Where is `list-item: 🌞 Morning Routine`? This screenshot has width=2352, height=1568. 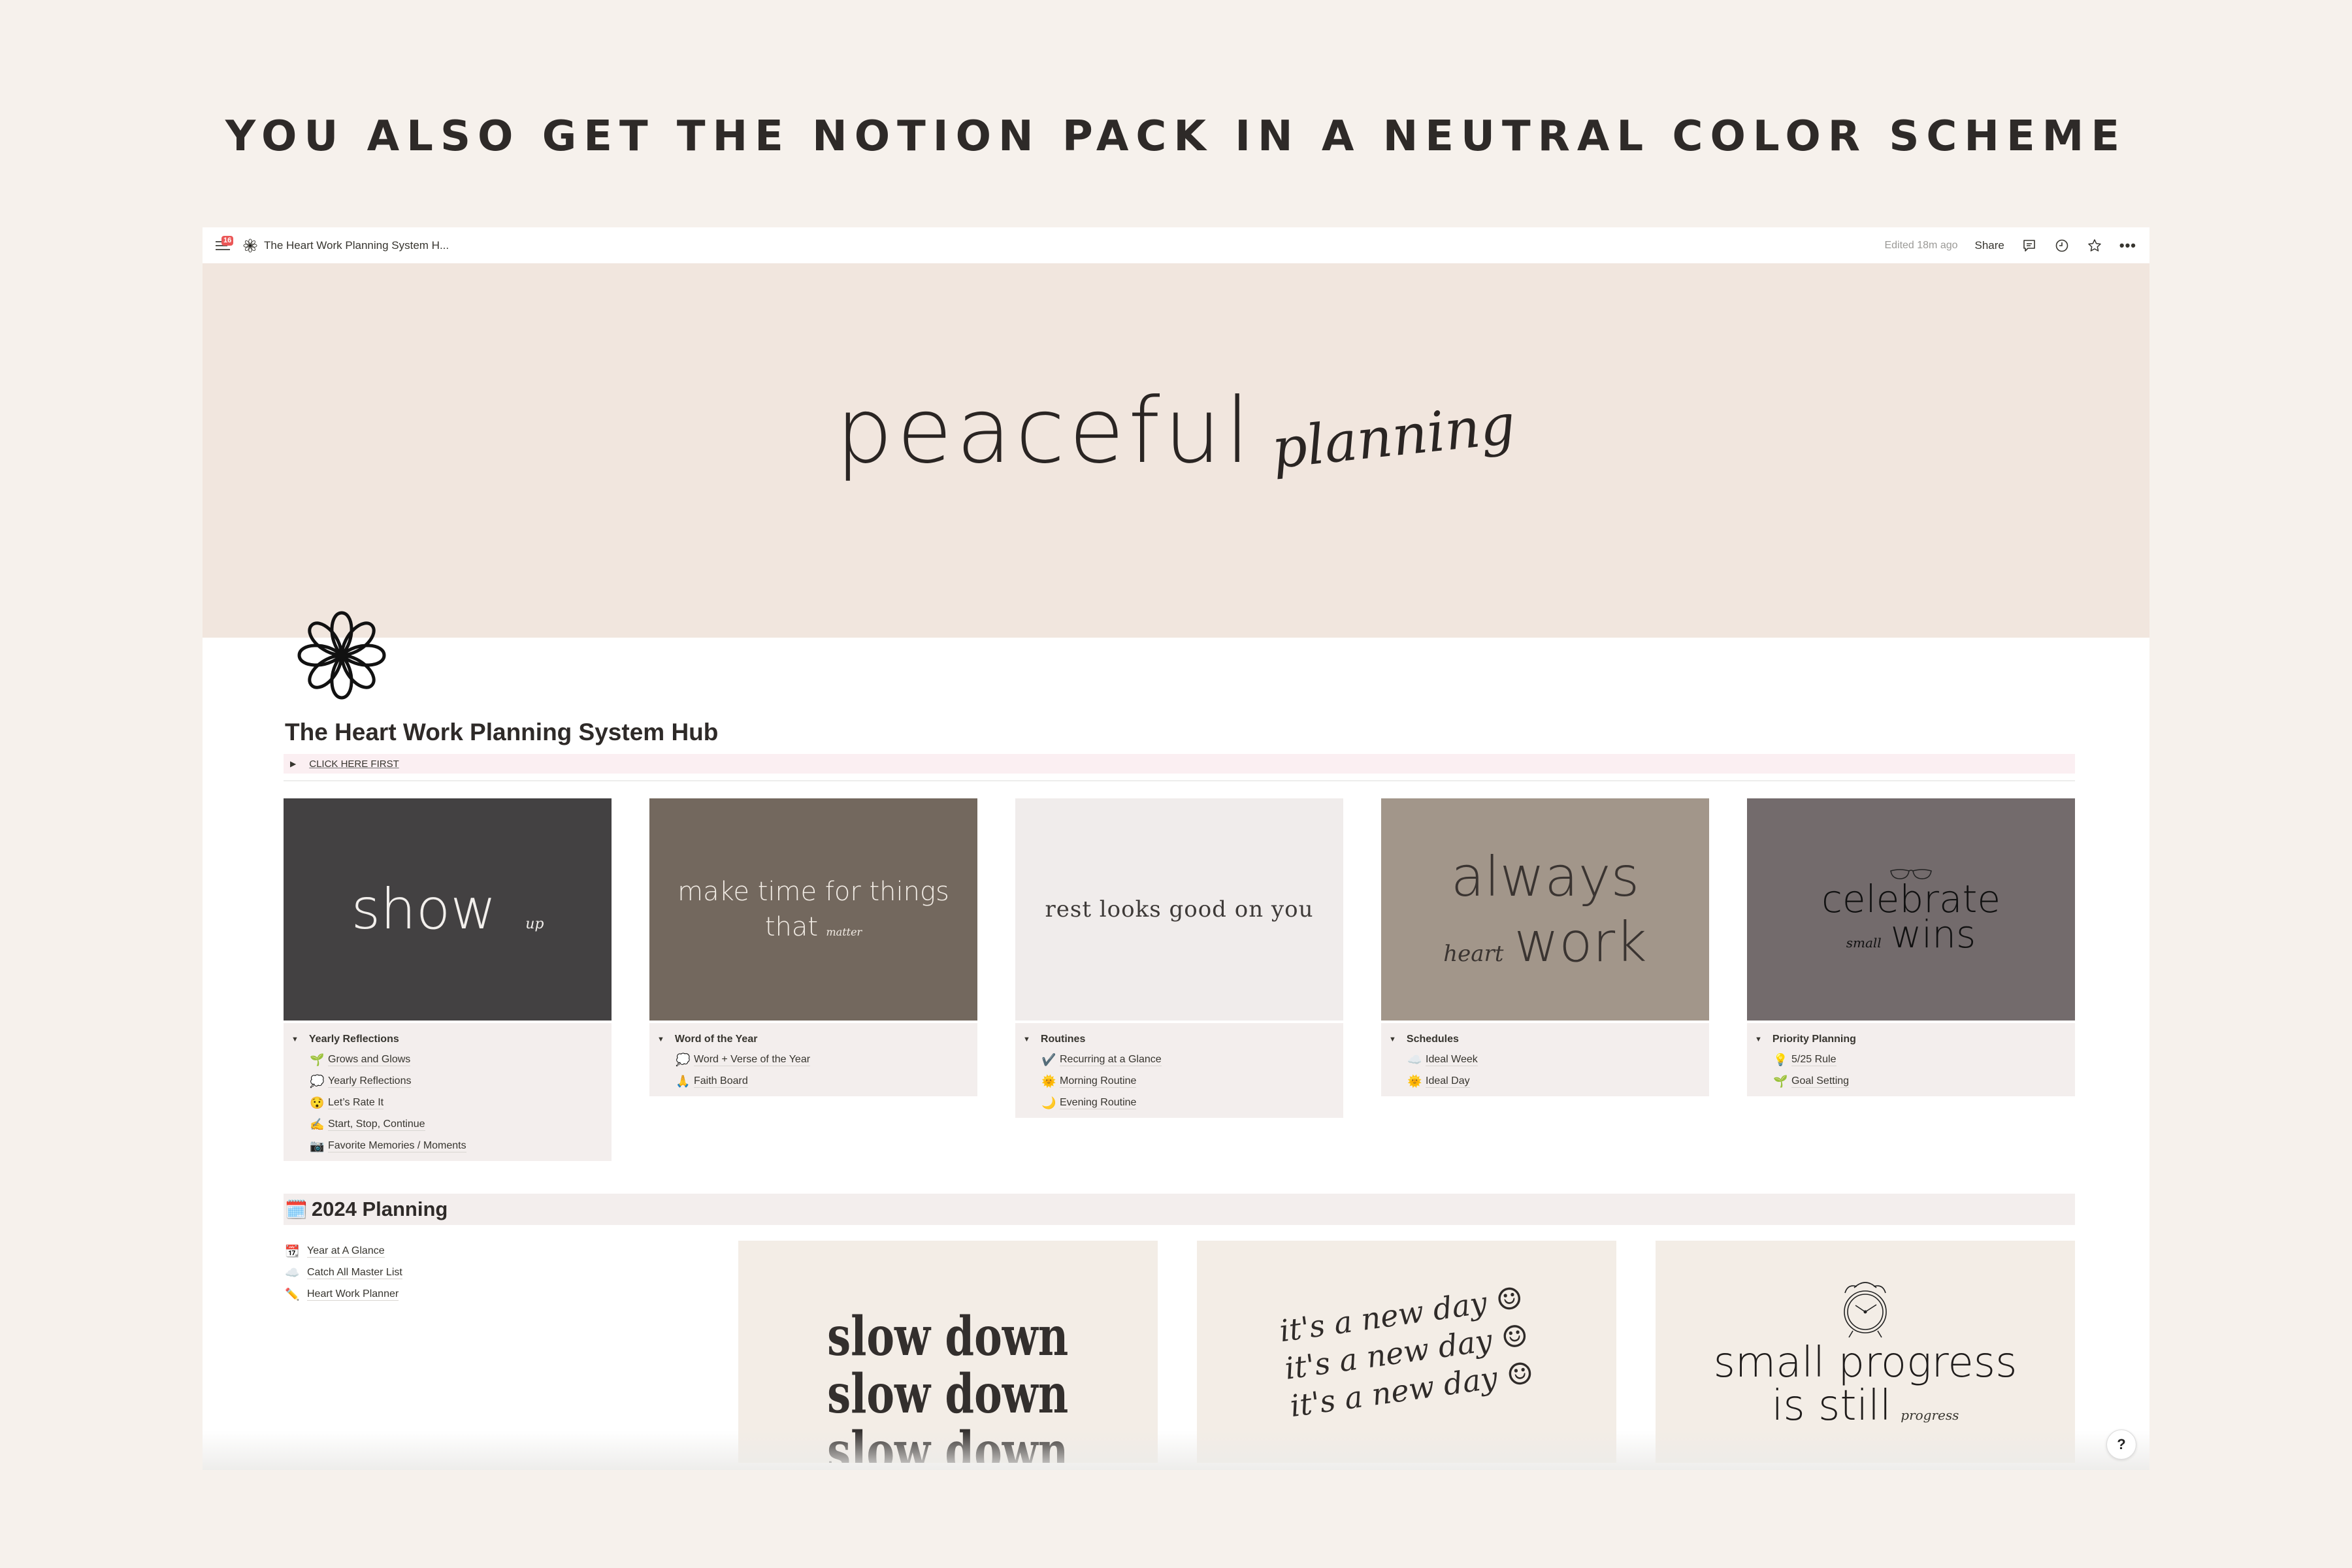
list-item: 🌞 Morning Routine is located at coordinates (1179, 1081).